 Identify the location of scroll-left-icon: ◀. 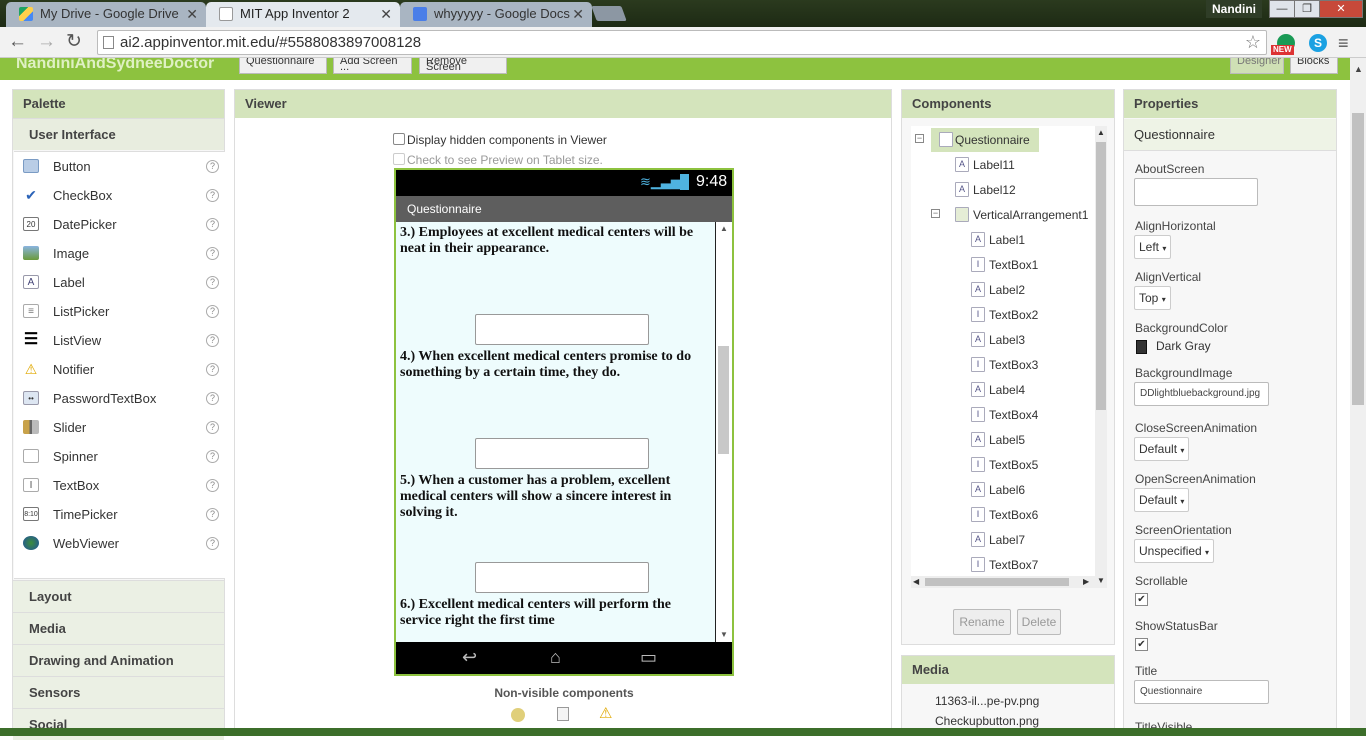
(916, 581).